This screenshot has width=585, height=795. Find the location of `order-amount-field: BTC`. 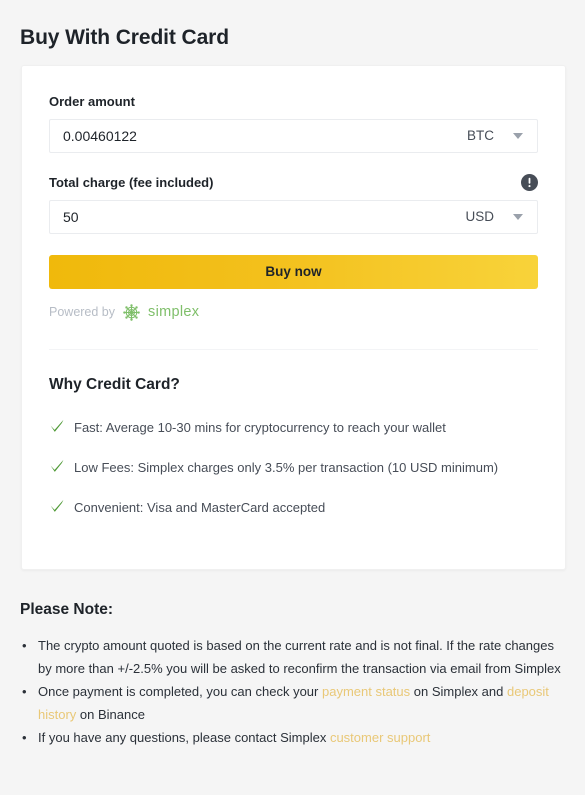

order-amount-field: BTC is located at coordinates (293, 136).